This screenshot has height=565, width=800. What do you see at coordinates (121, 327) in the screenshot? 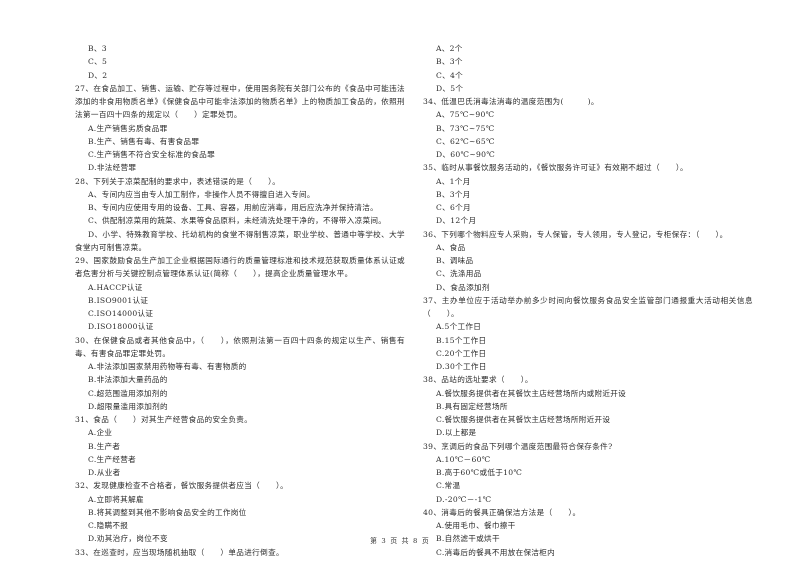
I see `option: D.ISO18000认证` at bounding box center [121, 327].